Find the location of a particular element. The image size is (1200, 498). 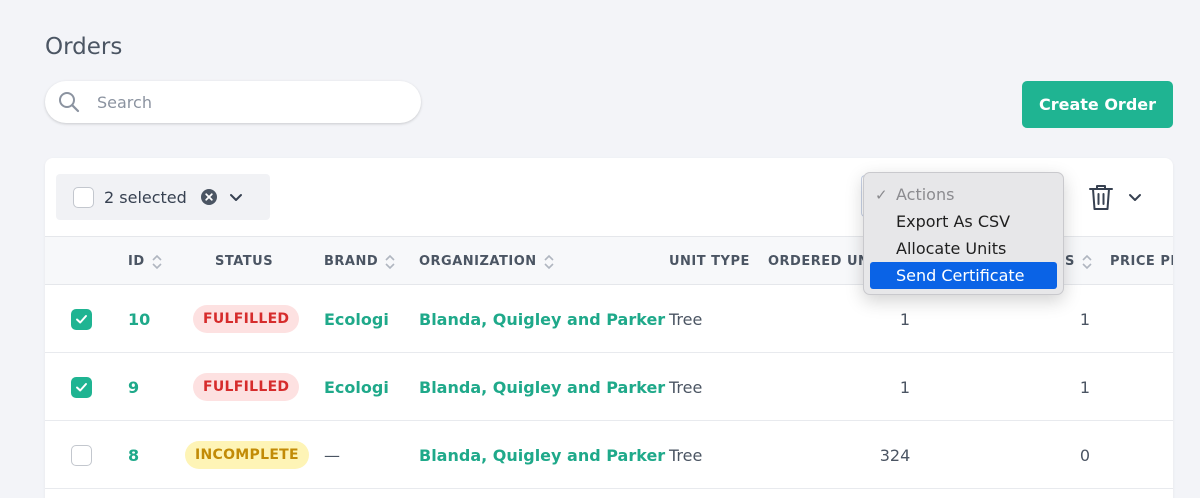

create-order-button: Create Order is located at coordinates (1097, 104).